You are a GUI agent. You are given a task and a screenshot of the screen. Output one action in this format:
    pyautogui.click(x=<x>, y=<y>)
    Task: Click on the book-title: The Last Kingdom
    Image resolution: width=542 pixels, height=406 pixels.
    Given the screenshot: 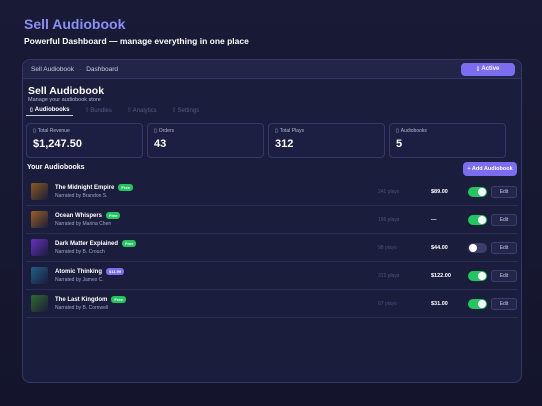 What is the action you would take?
    pyautogui.click(x=81, y=300)
    